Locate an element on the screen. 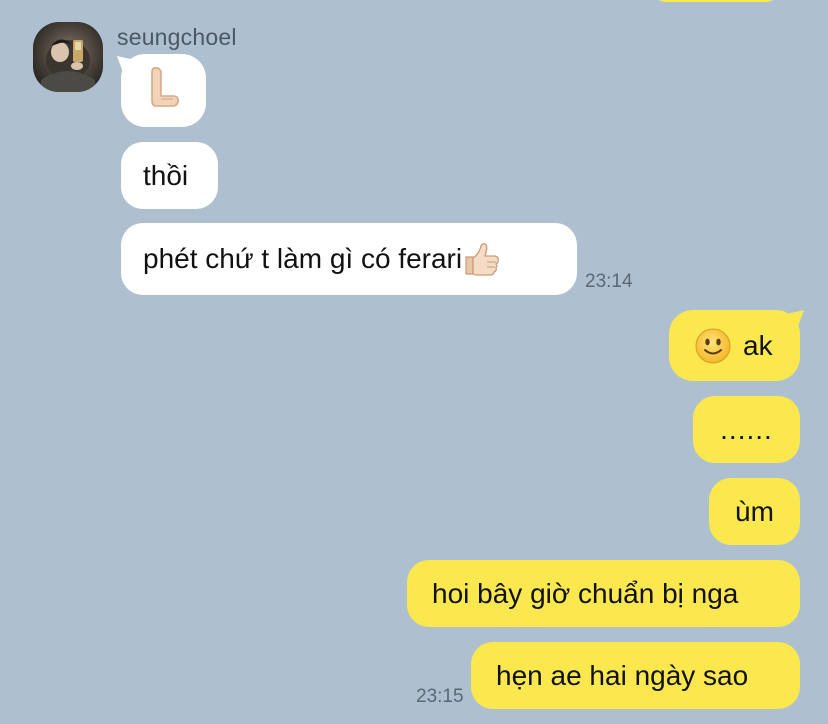 This screenshot has height=724, width=828. message-text: ùm is located at coordinates (754, 511).